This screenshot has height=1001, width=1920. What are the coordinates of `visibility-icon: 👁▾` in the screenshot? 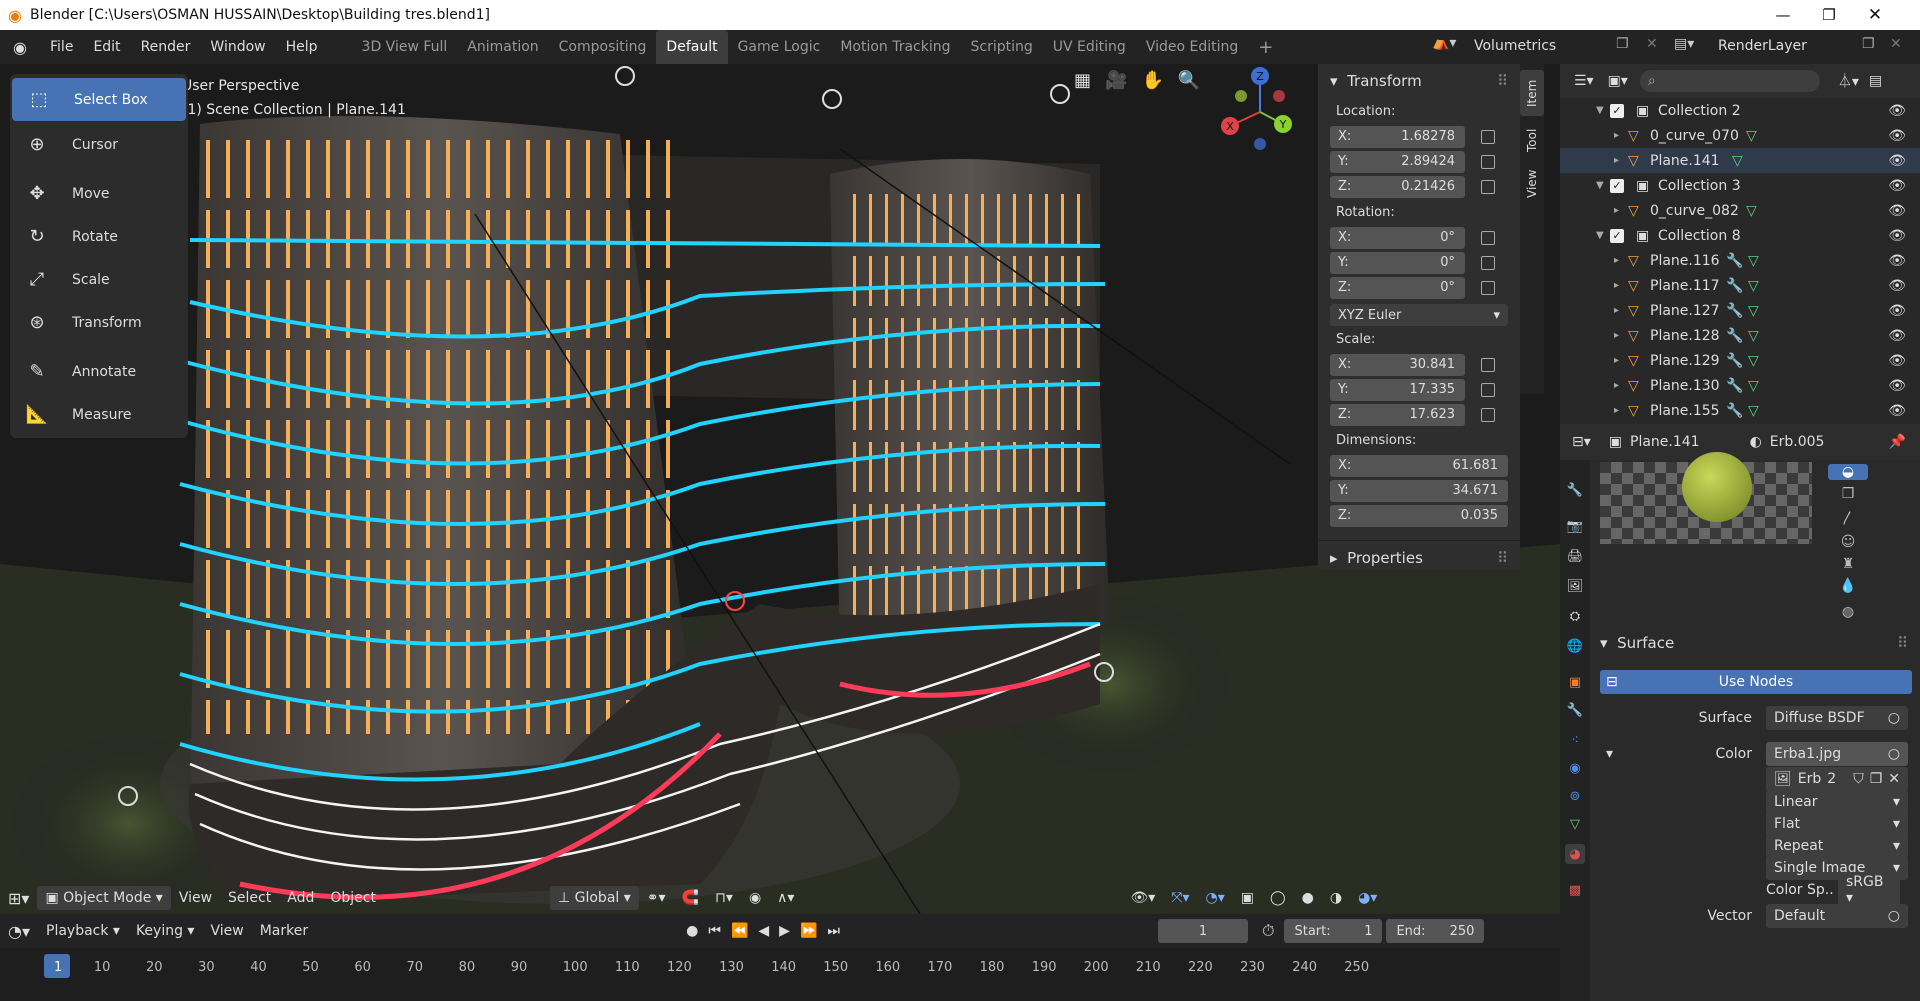 It's located at (1142, 898).